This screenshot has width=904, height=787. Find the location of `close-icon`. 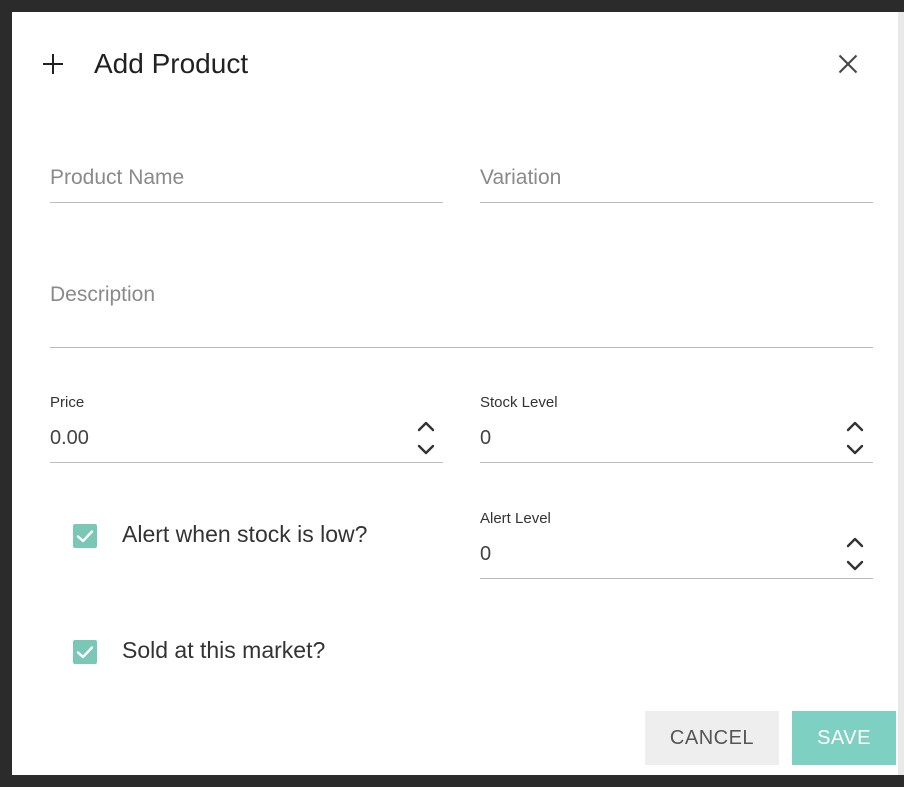

close-icon is located at coordinates (848, 64).